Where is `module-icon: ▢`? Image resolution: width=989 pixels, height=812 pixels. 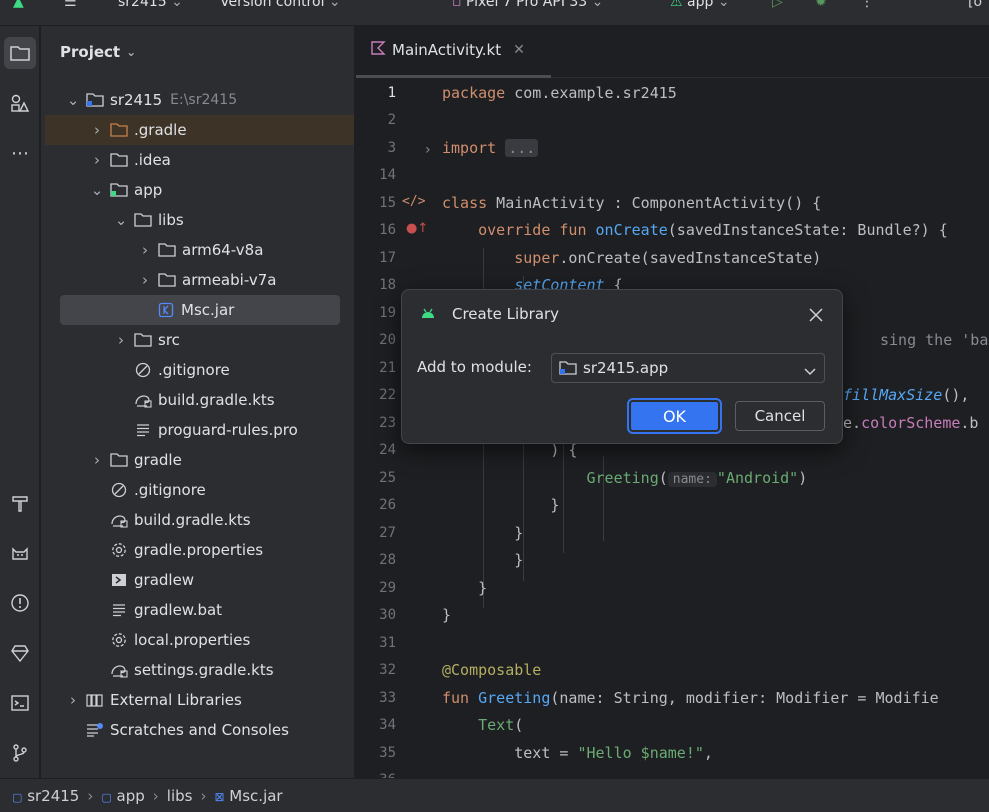
module-icon: ▢ is located at coordinates (106, 797).